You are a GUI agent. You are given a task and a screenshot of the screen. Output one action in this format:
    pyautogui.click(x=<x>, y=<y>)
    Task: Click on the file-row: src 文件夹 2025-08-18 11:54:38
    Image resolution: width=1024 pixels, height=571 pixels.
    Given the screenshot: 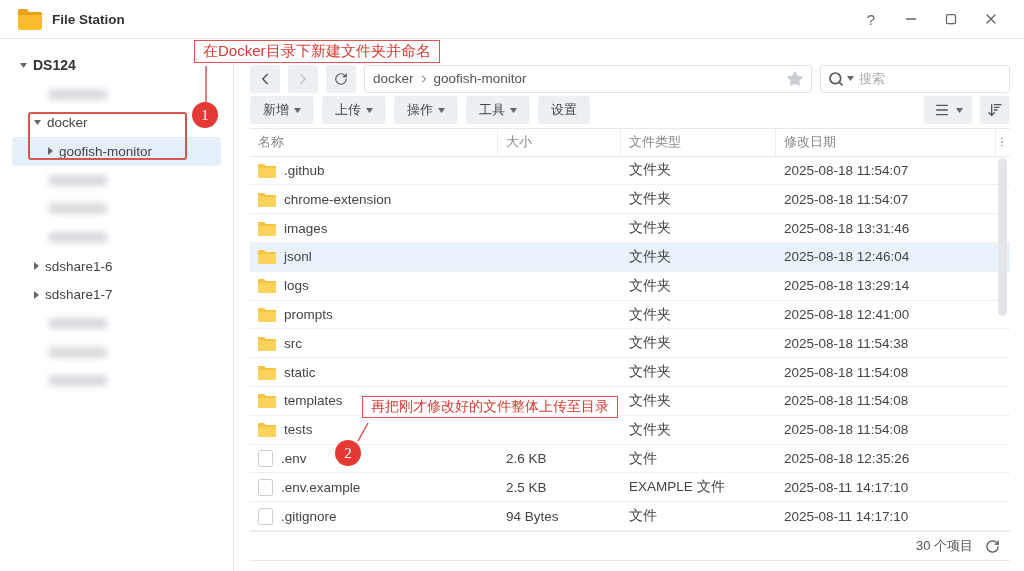 What is the action you would take?
    pyautogui.click(x=630, y=344)
    